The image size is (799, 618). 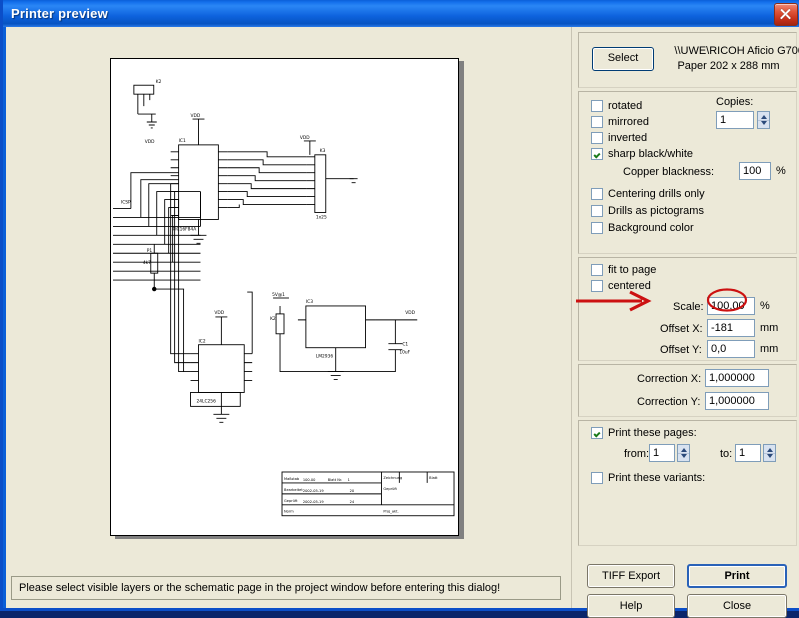 What do you see at coordinates (597, 286) in the screenshot?
I see `centered-checkbox` at bounding box center [597, 286].